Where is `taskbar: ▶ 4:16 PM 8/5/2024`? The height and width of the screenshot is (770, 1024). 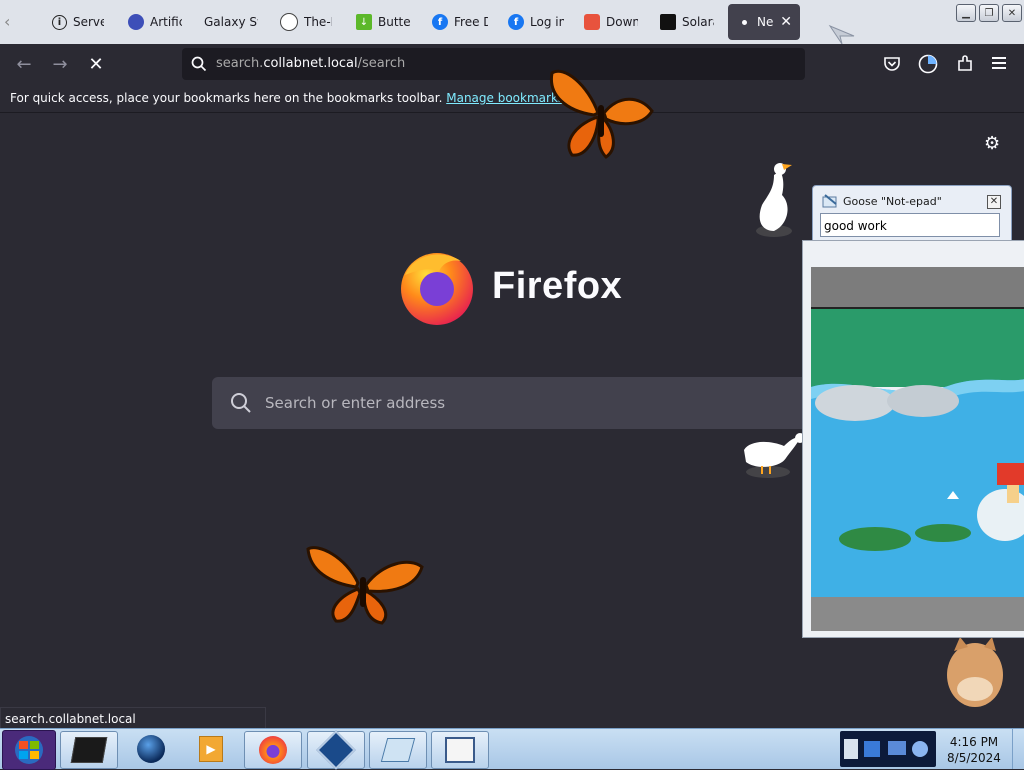 taskbar: ▶ 4:16 PM 8/5/2024 is located at coordinates (512, 749).